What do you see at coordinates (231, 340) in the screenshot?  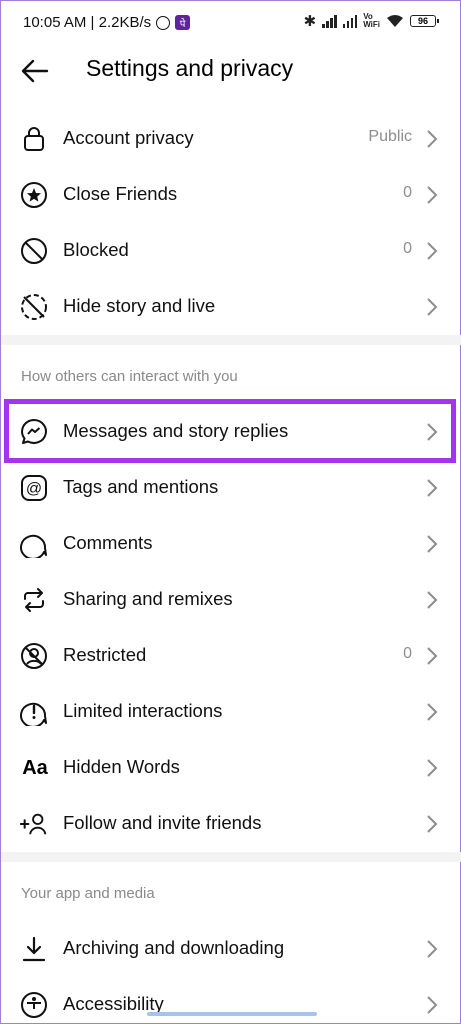 I see `section-divider` at bounding box center [231, 340].